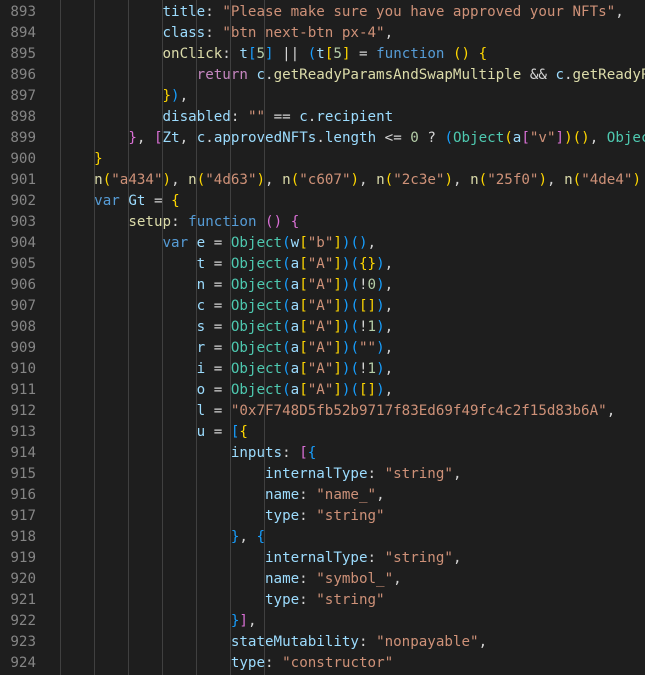 The image size is (645, 675). Describe the element at coordinates (322, 600) in the screenshot. I see `code-line: 921 type: "string"` at that location.